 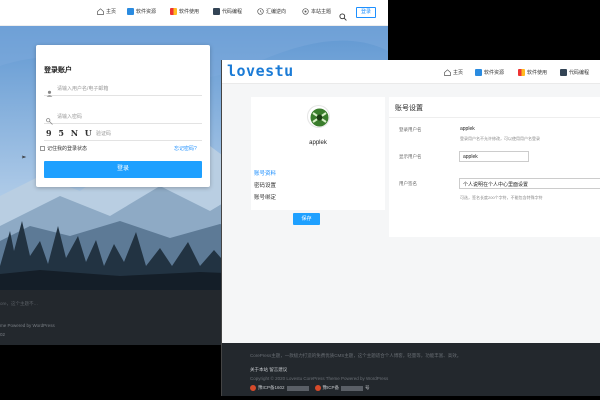 I want to click on username-placeholder: 请输入用户名/电子邮箱, so click(x=83, y=89).